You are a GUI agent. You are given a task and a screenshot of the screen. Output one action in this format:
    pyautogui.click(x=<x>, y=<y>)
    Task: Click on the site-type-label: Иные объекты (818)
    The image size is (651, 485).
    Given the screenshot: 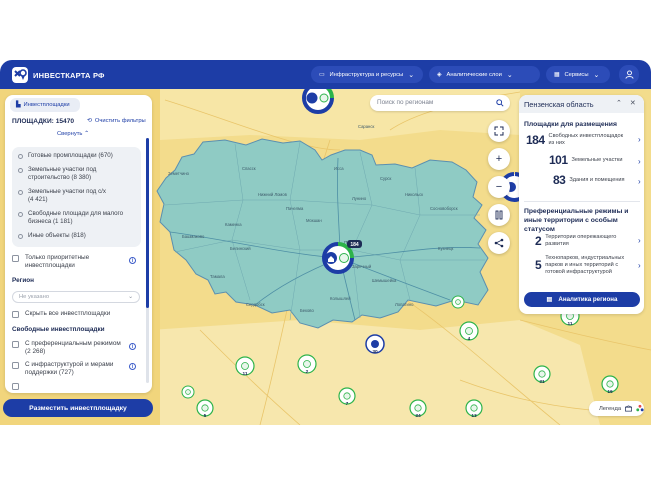 What is the action you would take?
    pyautogui.click(x=57, y=235)
    